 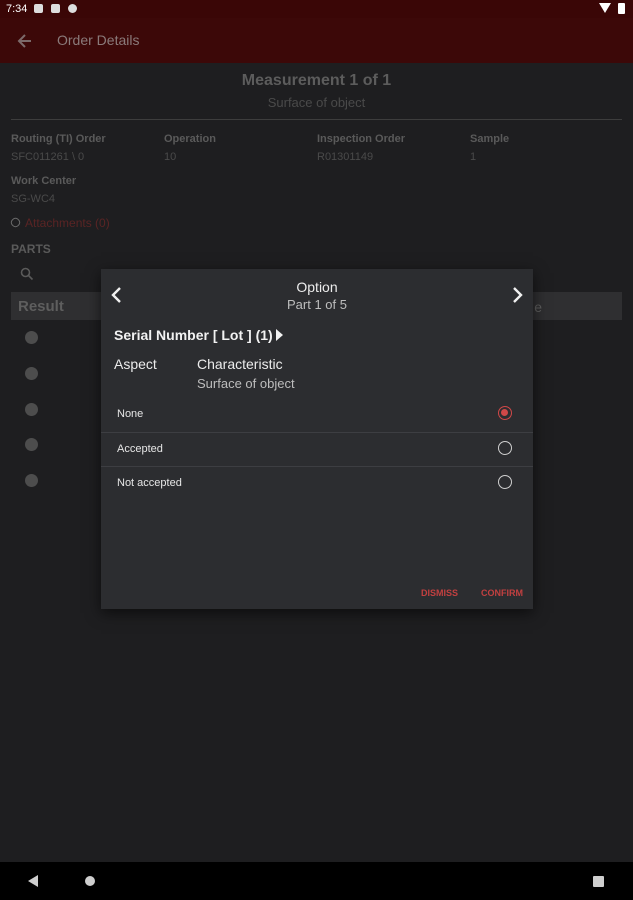 What do you see at coordinates (67, 223) in the screenshot?
I see `attachments-label: Attachments (0)` at bounding box center [67, 223].